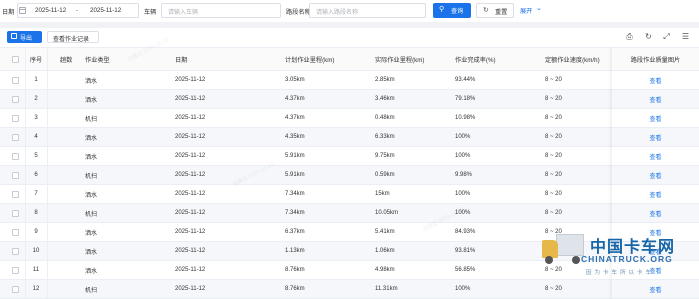 The width and height of the screenshot is (699, 299). I want to click on chevron-down-icon: ⌄, so click(539, 8).